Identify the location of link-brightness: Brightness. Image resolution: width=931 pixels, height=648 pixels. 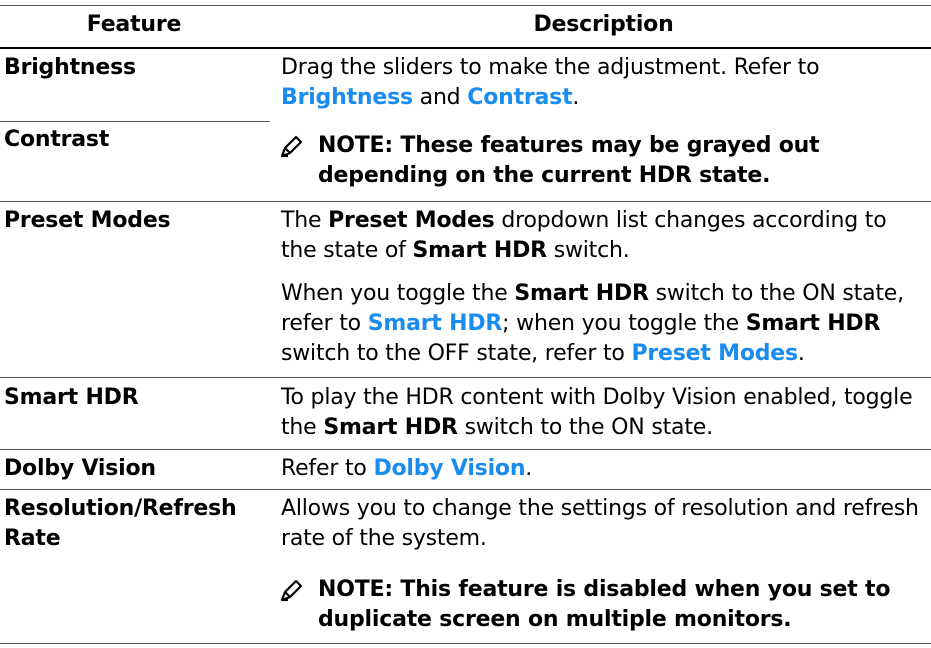
(347, 97).